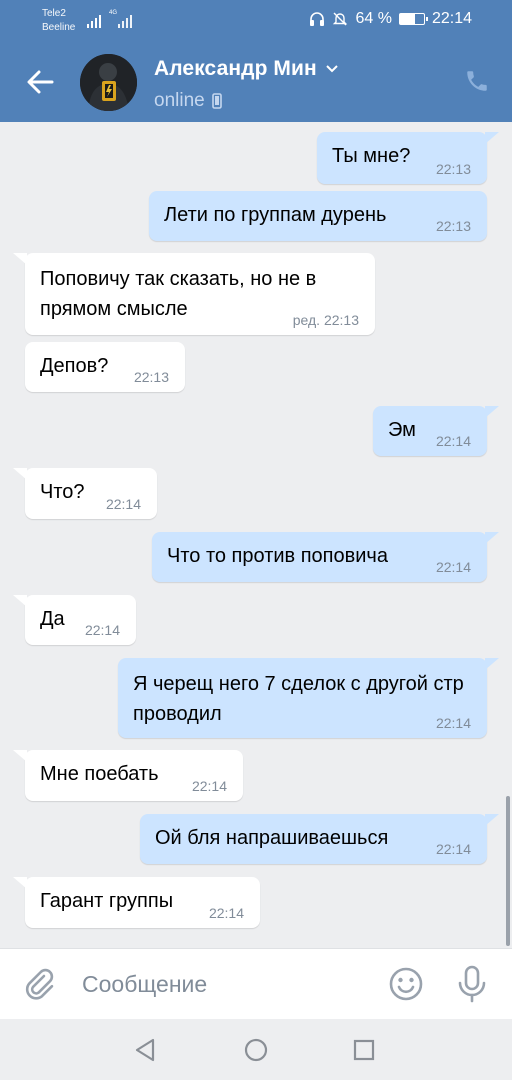 This screenshot has width=512, height=1080. I want to click on message-bubble-outgoing: Что то против поповича 22:14, so click(325, 557).